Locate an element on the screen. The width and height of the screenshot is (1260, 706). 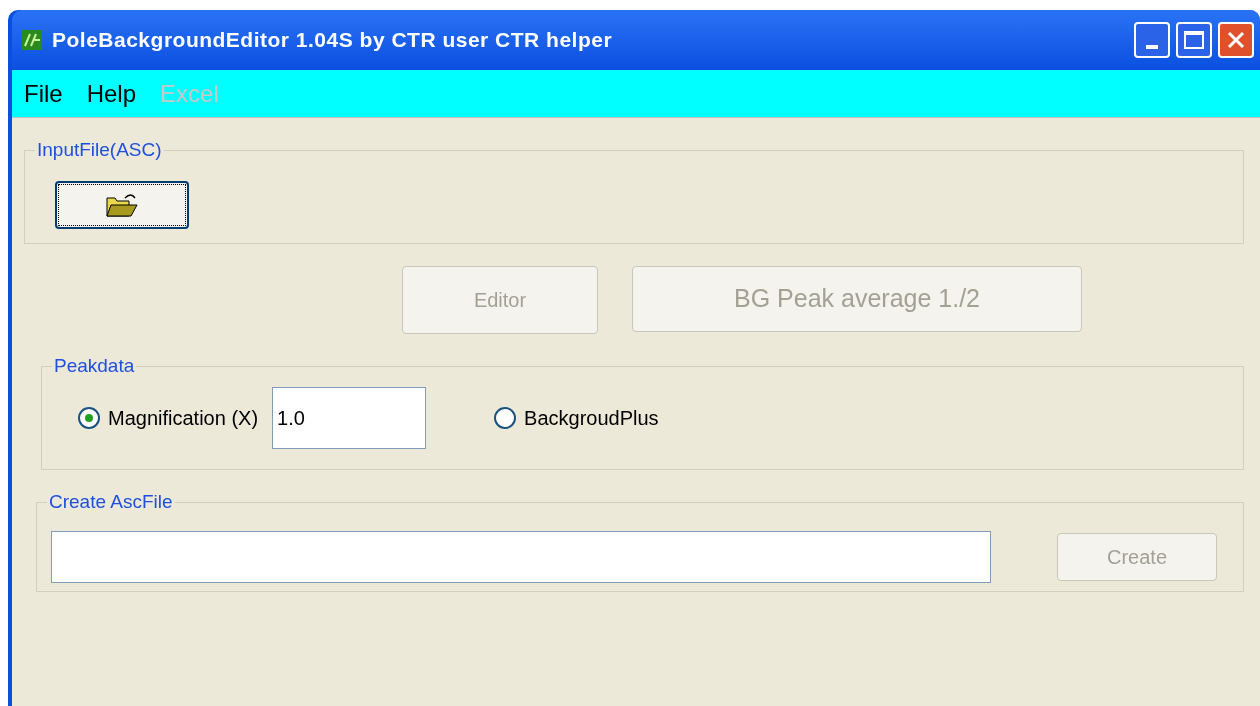
magnification-field: 1.0 is located at coordinates (349, 418).